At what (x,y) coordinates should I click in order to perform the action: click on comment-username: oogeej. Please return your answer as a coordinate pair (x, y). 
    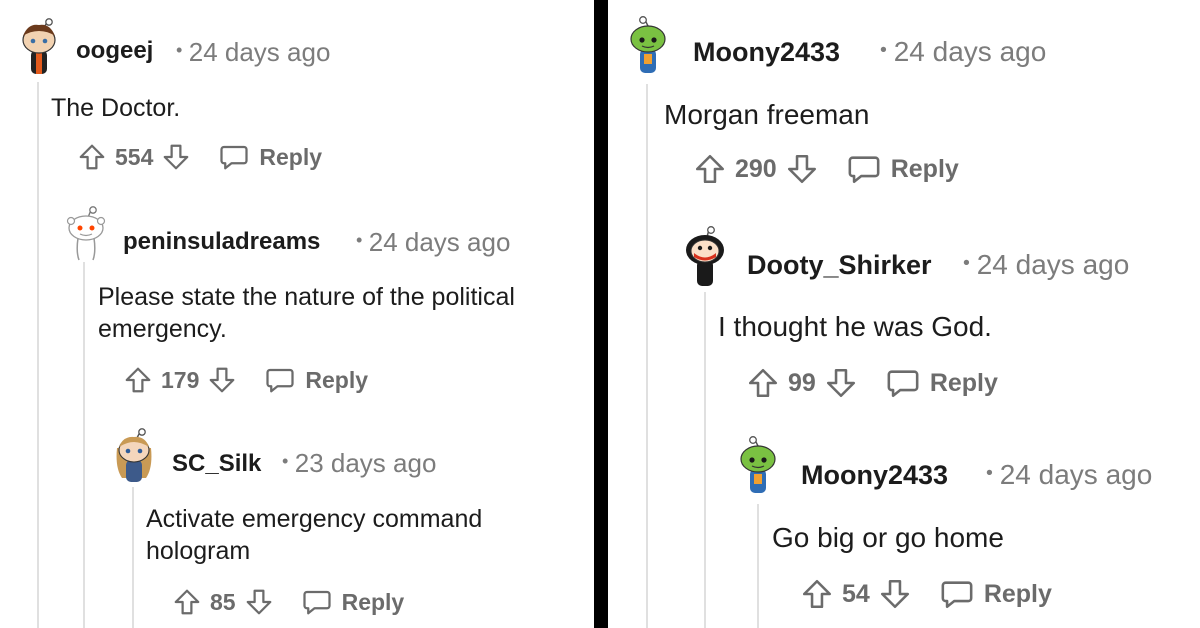
    Looking at the image, I should click on (114, 51).